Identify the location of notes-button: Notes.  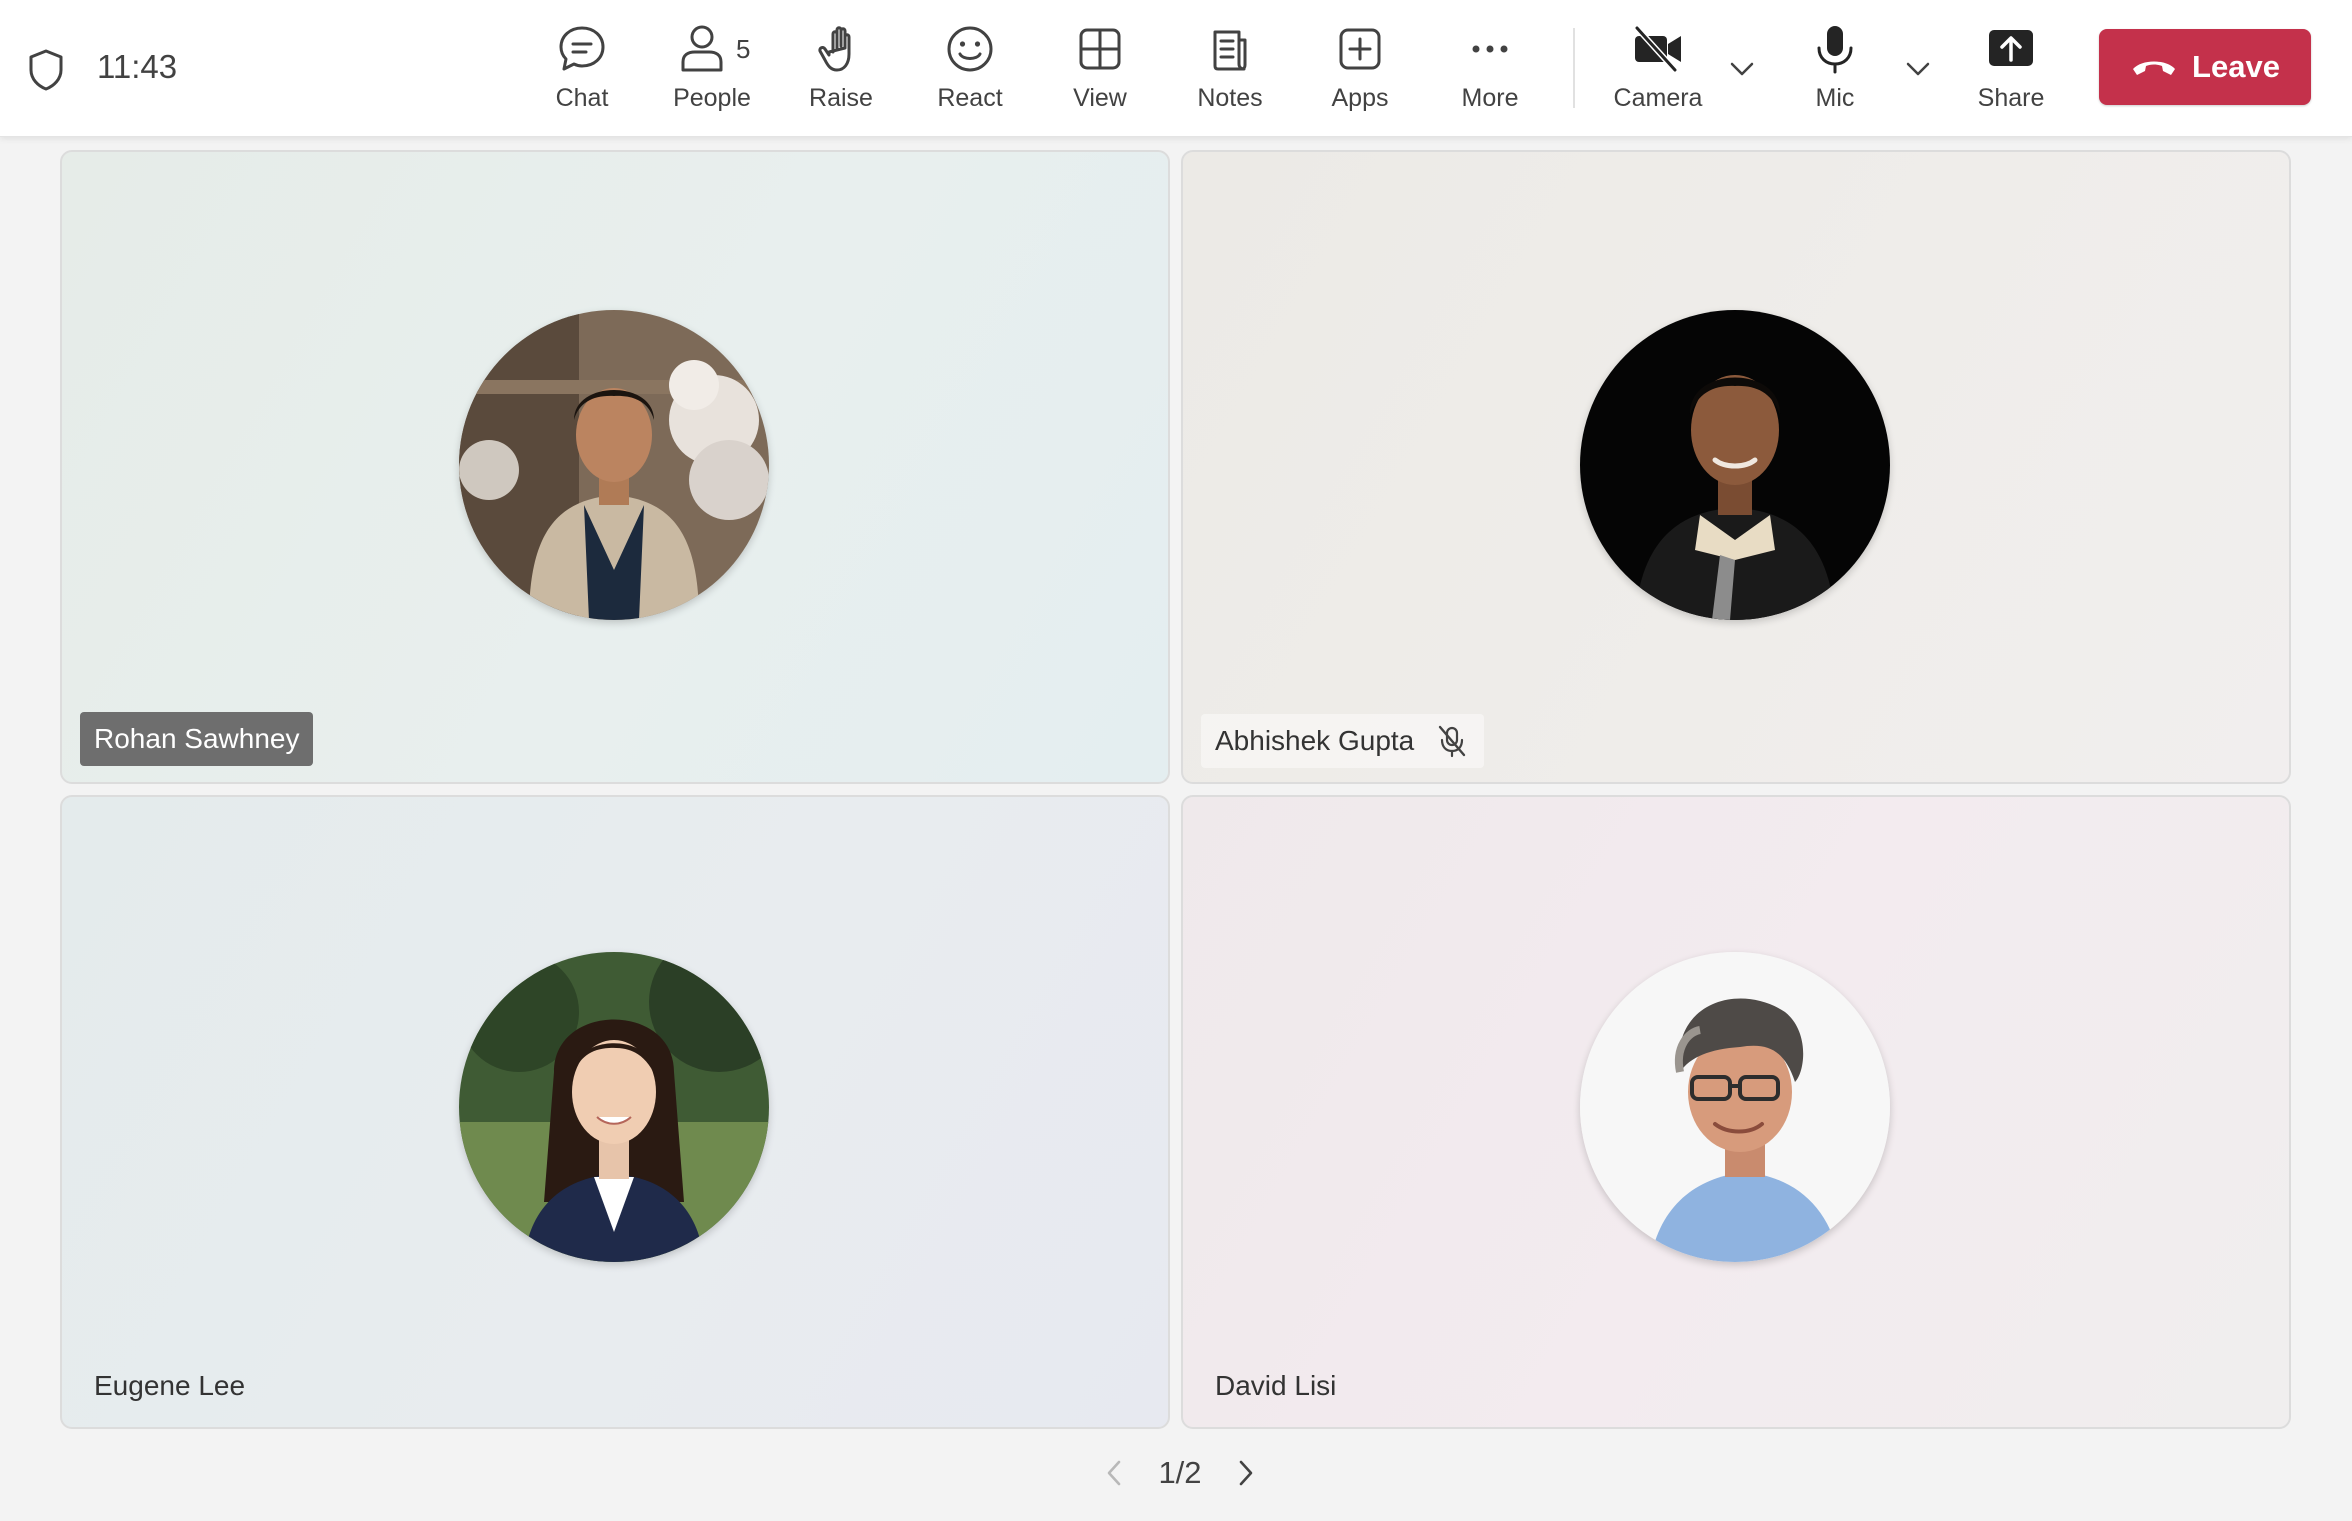
(1230, 72).